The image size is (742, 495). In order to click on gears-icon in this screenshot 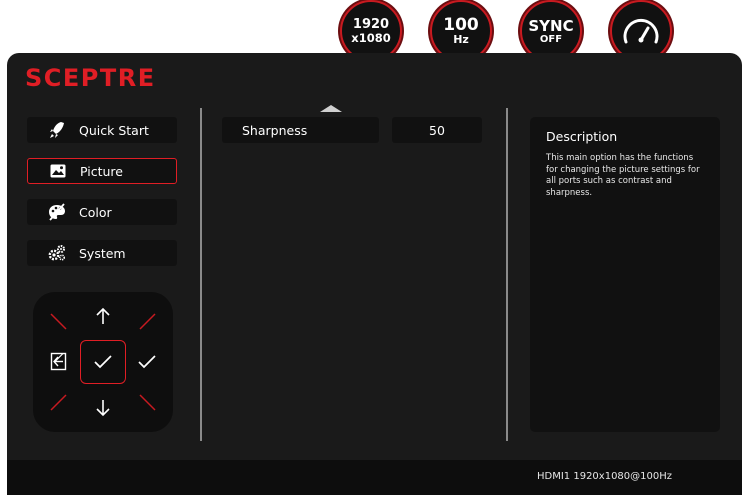, I will do `click(57, 253)`.